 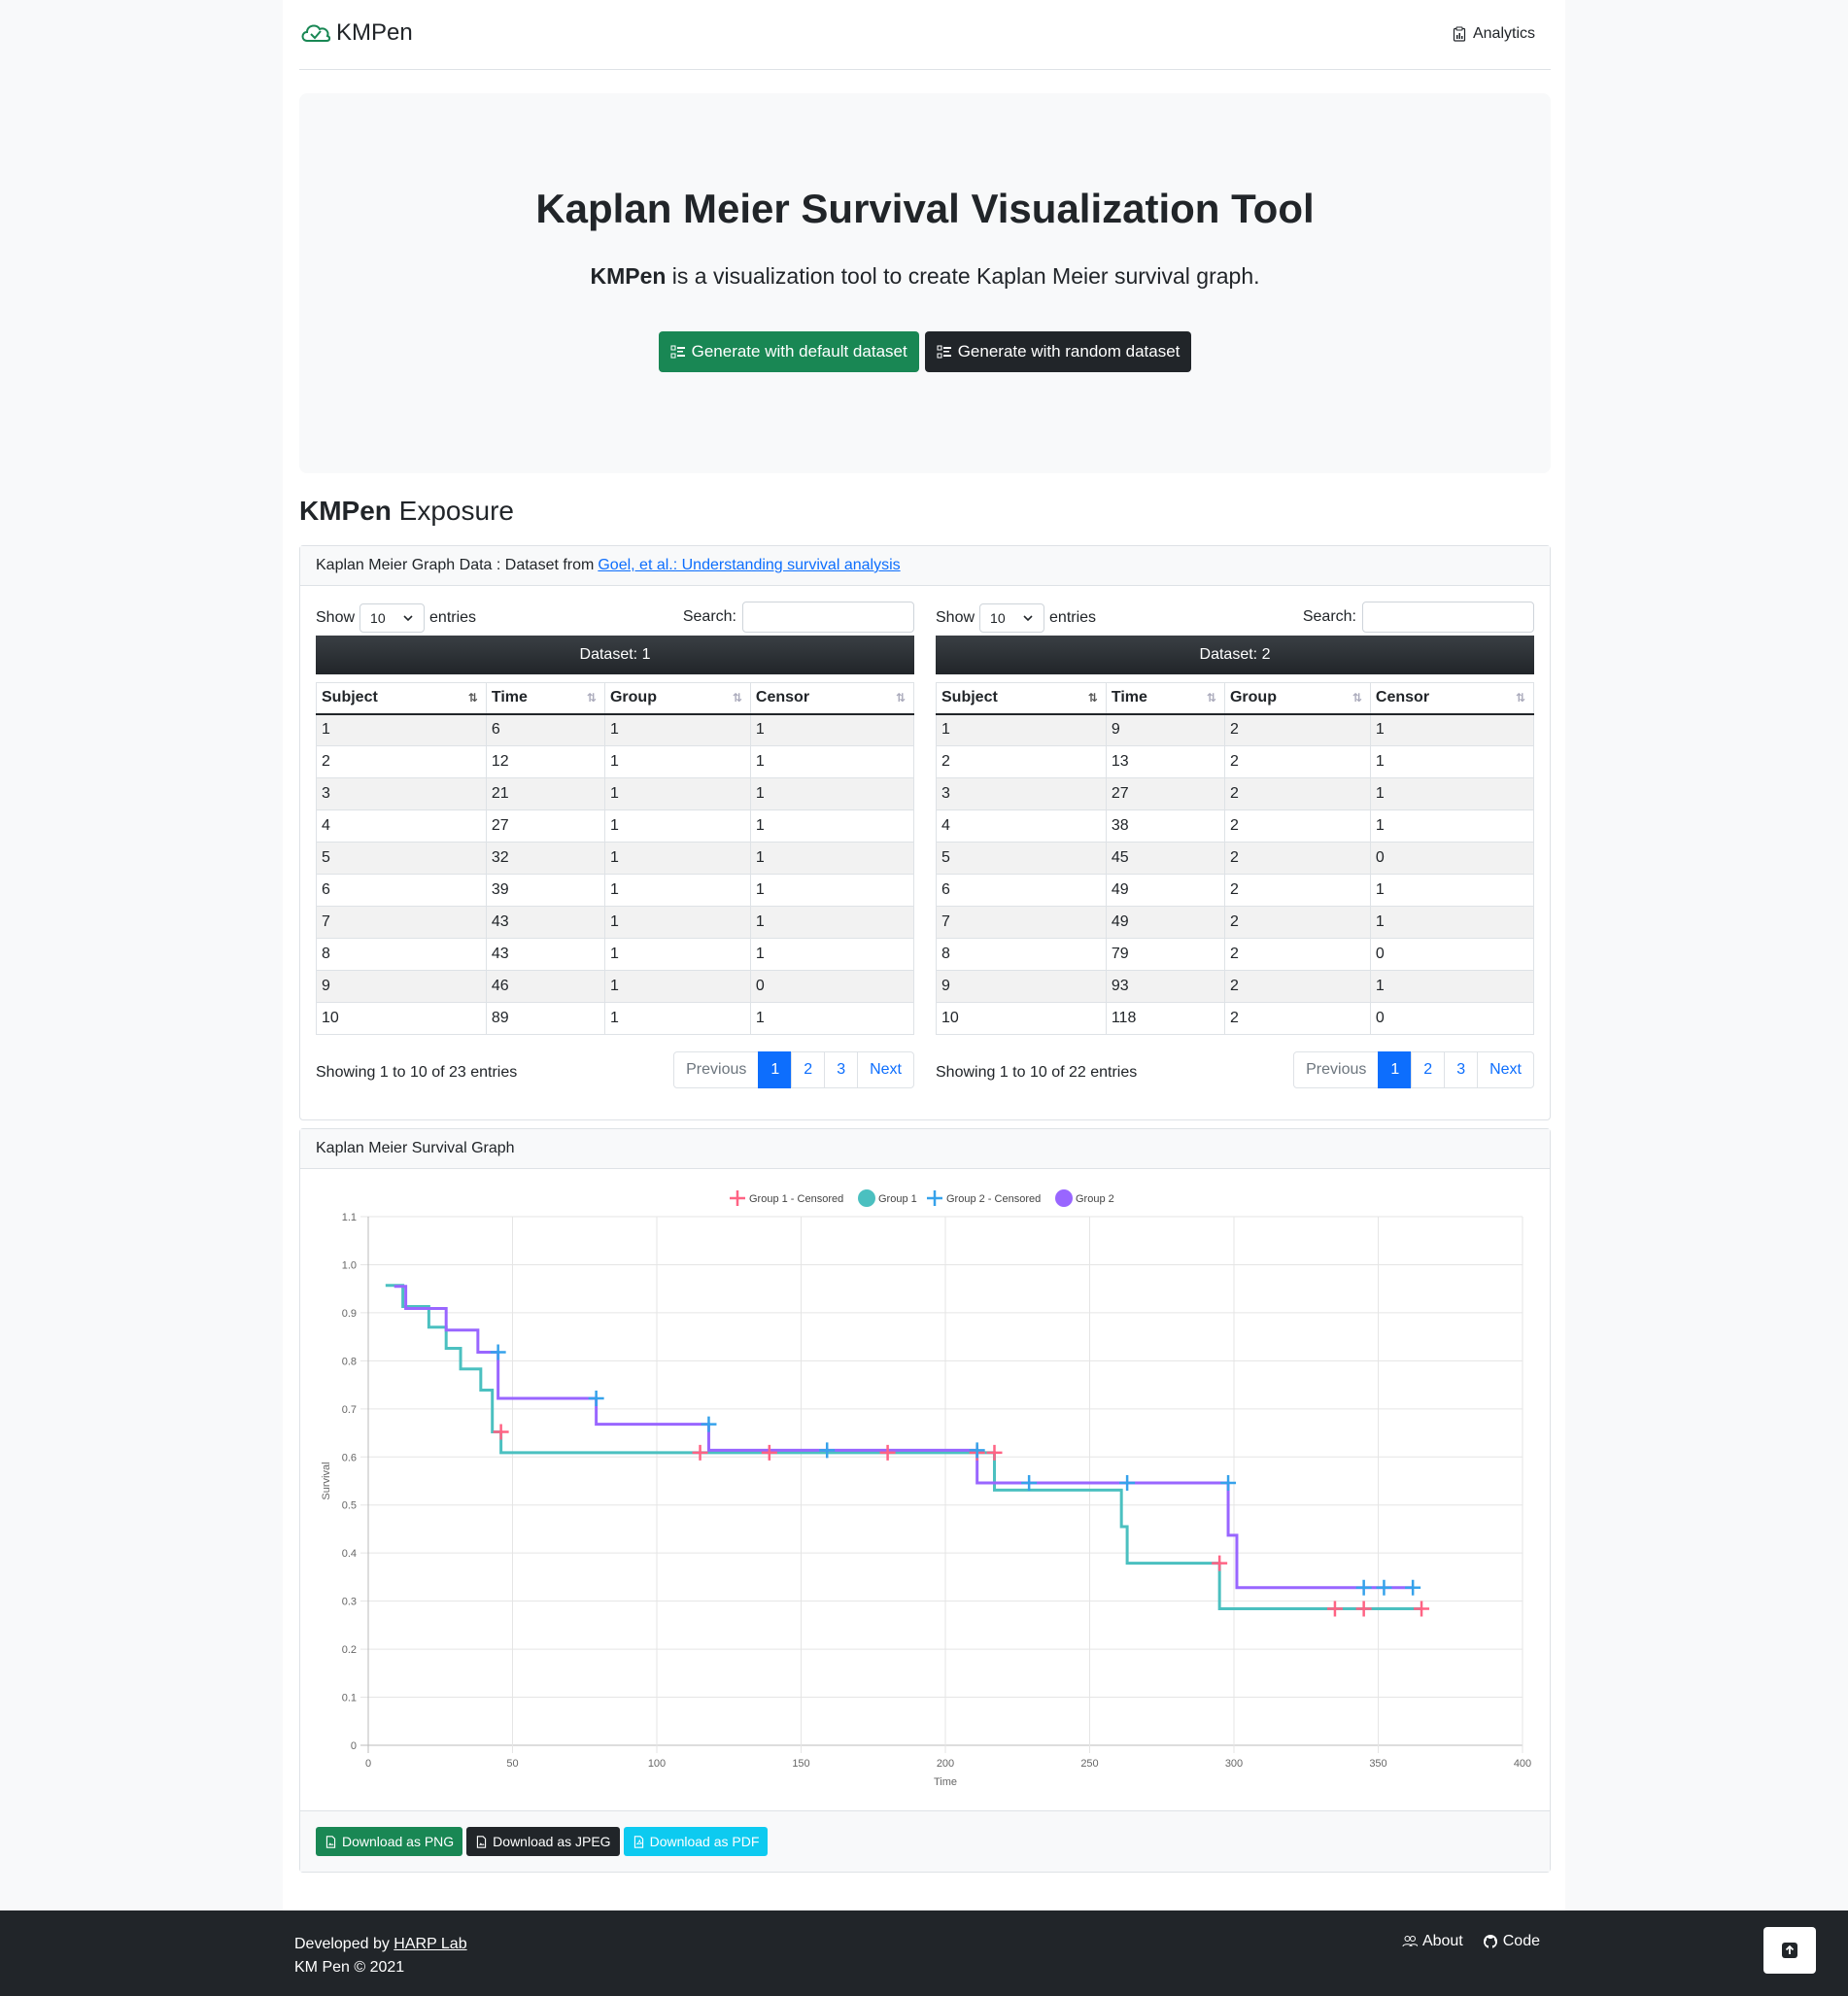 I want to click on clipboard-chart-icon, so click(x=1459, y=34).